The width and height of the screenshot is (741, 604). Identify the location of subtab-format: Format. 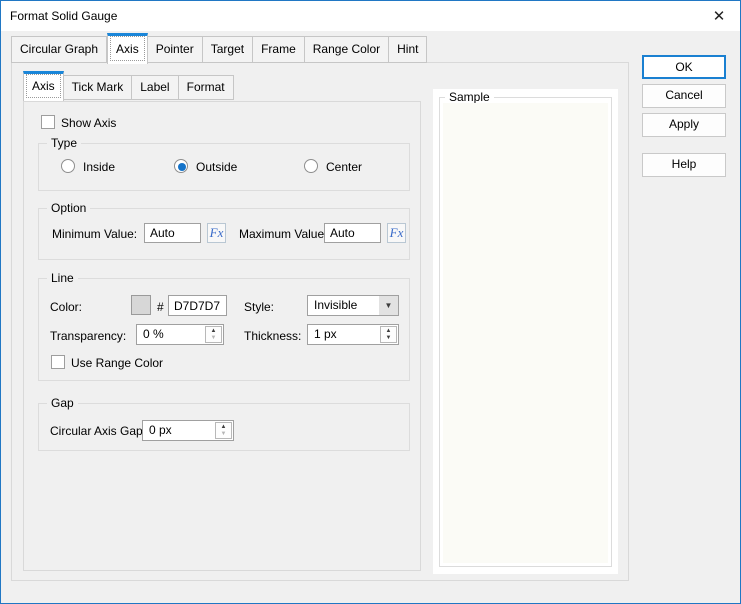
(206, 87).